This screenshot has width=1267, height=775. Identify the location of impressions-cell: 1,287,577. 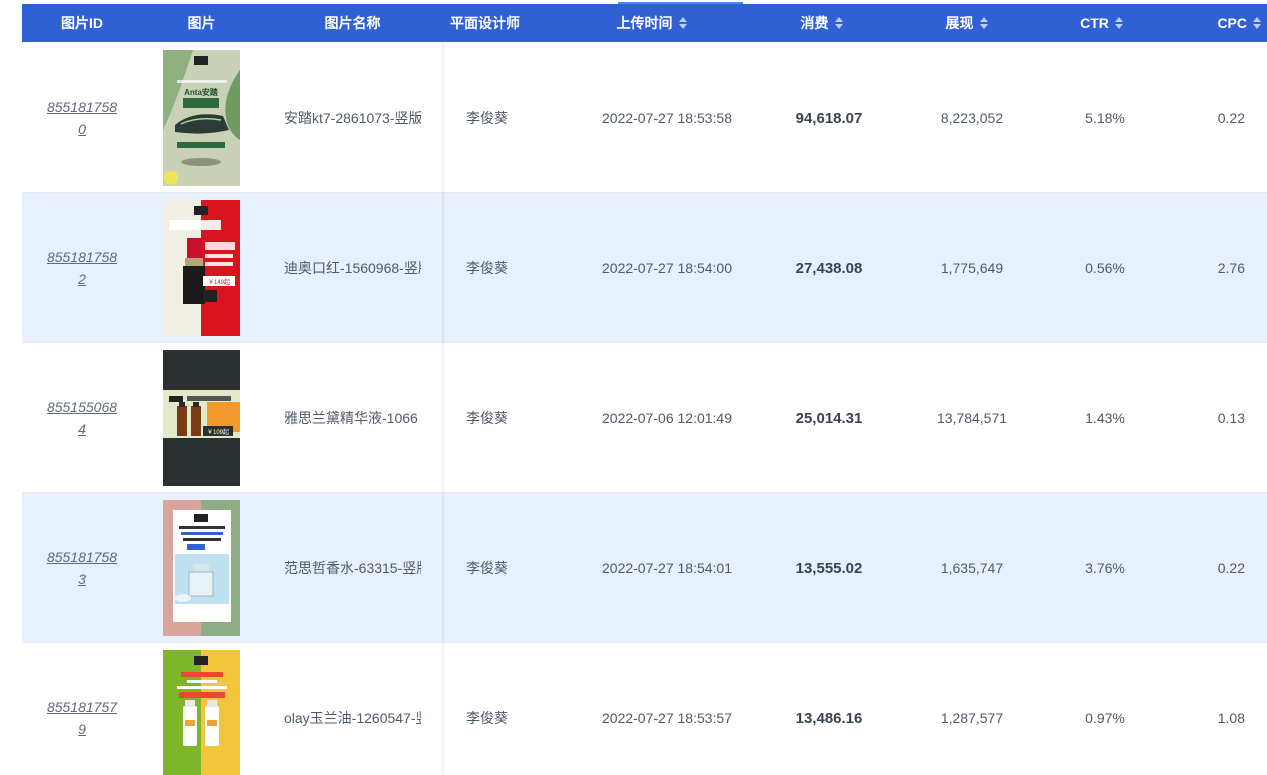
(972, 709).